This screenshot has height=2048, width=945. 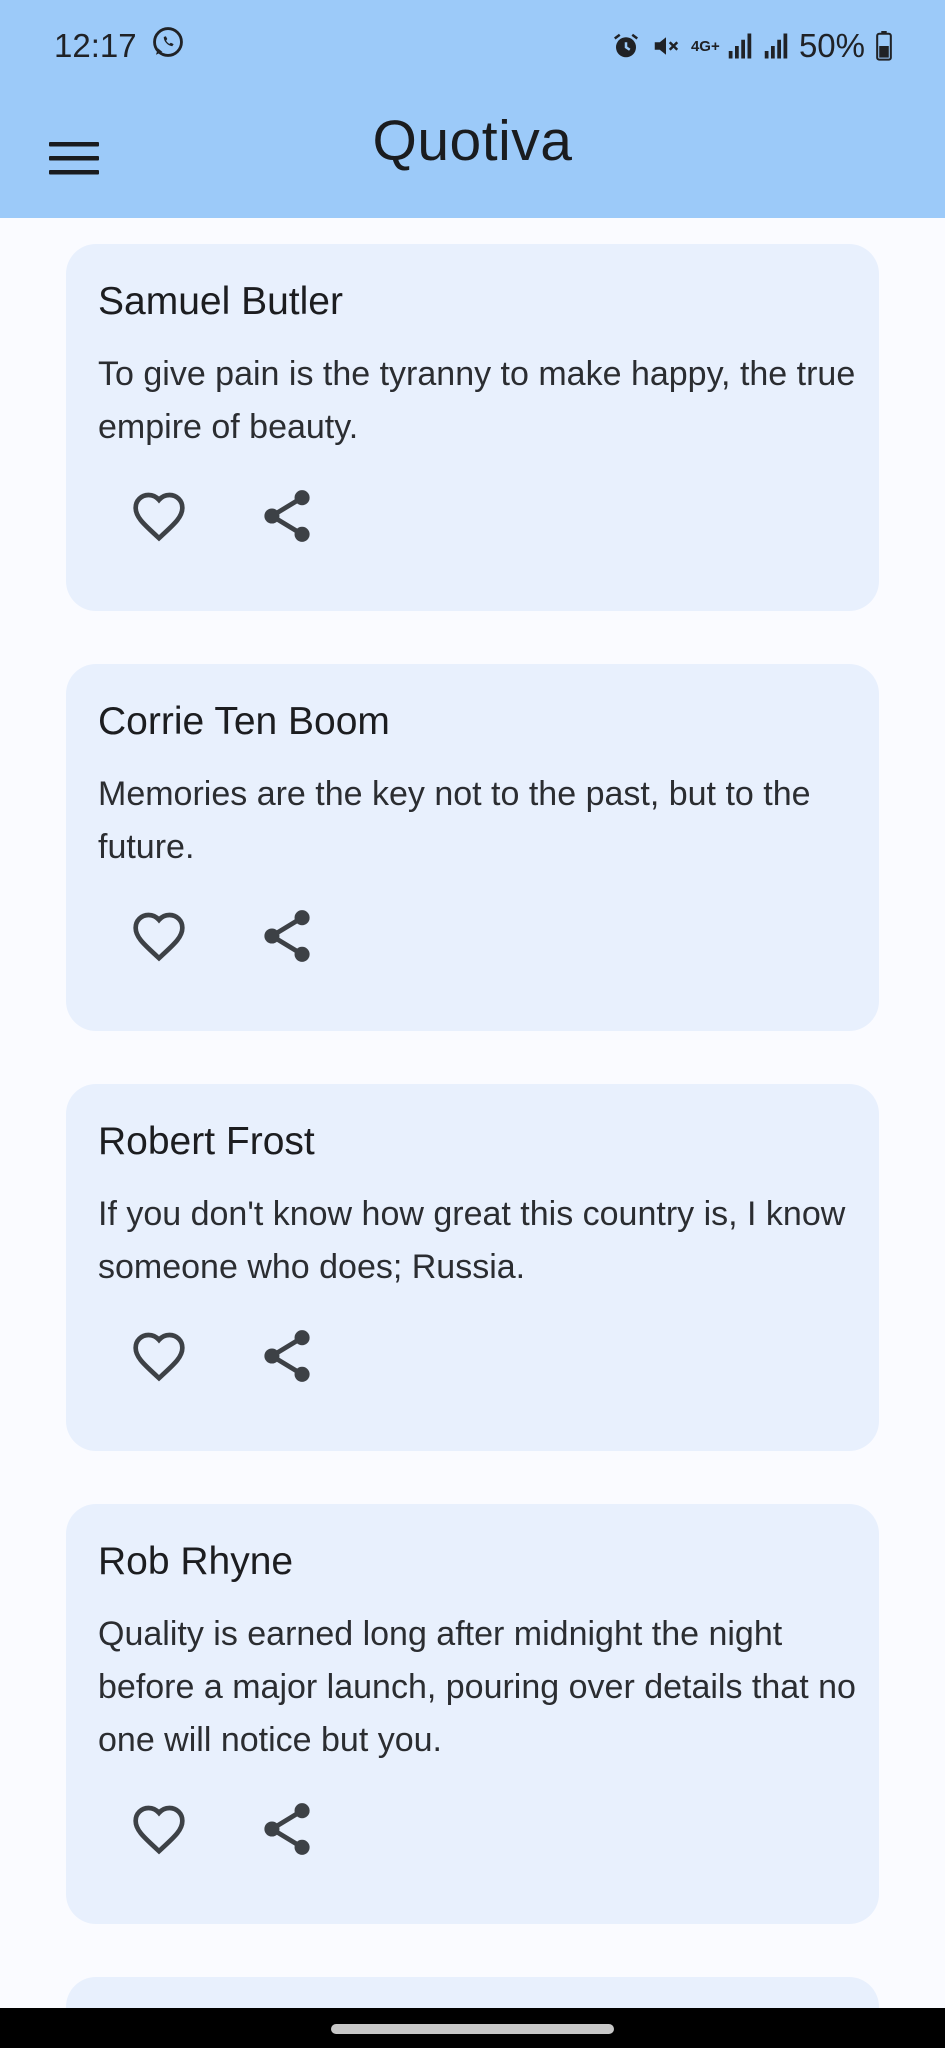 What do you see at coordinates (884, 46) in the screenshot?
I see `battery-icon` at bounding box center [884, 46].